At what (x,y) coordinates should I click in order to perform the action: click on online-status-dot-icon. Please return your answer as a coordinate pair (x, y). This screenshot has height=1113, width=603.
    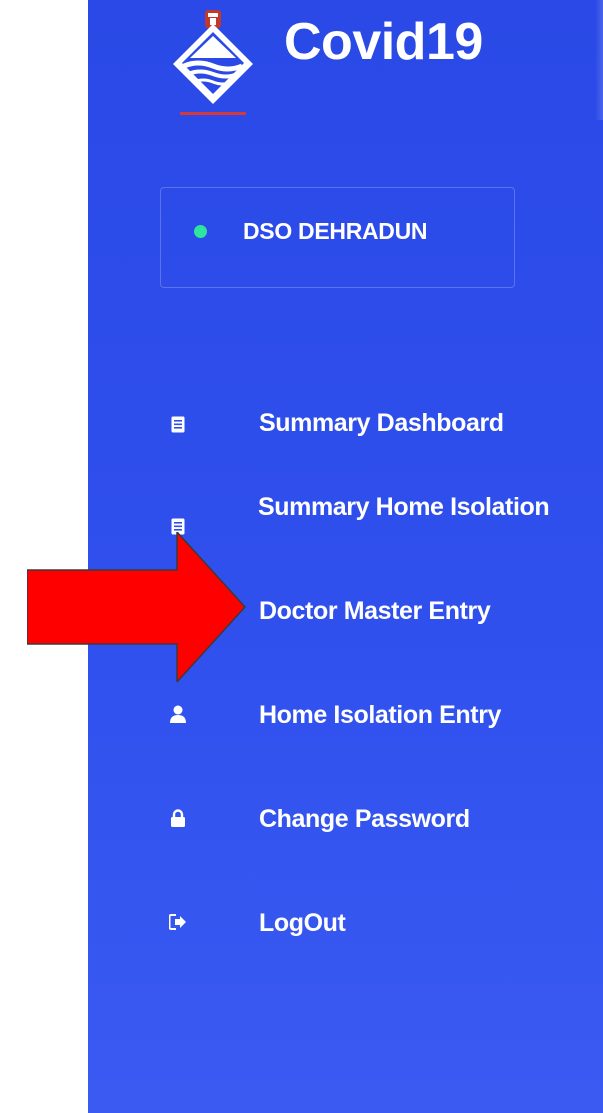
    Looking at the image, I should click on (200, 231).